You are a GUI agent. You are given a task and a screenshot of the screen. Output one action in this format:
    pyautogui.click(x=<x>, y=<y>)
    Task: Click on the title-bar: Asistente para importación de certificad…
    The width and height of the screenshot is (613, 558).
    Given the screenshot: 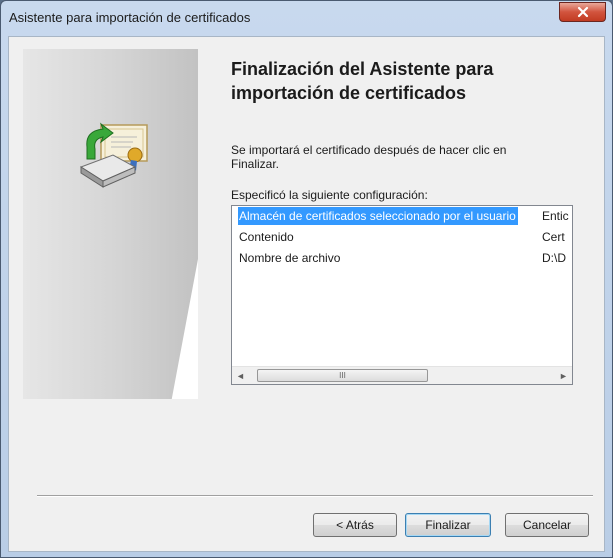 What is the action you would take?
    pyautogui.click(x=306, y=18)
    